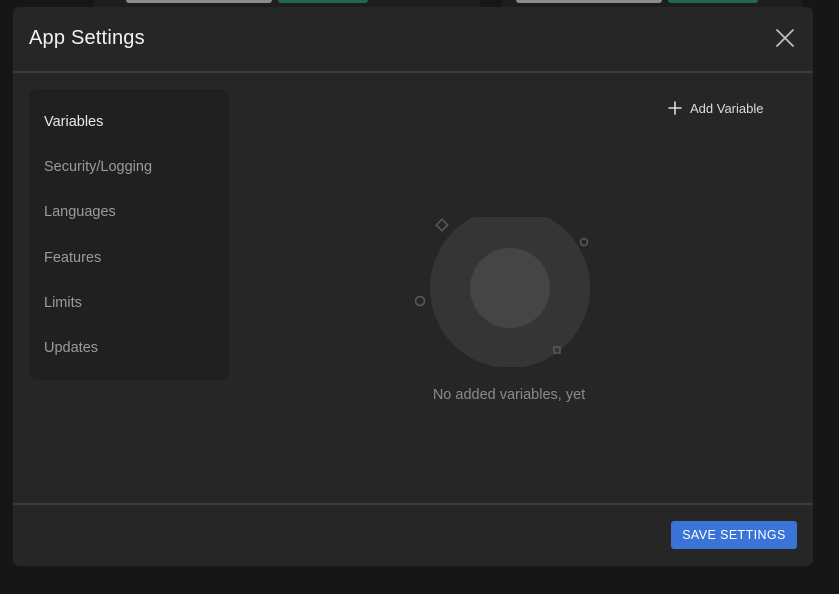 This screenshot has height=594, width=839. I want to click on sidebar-item-label: Languages, so click(80, 212).